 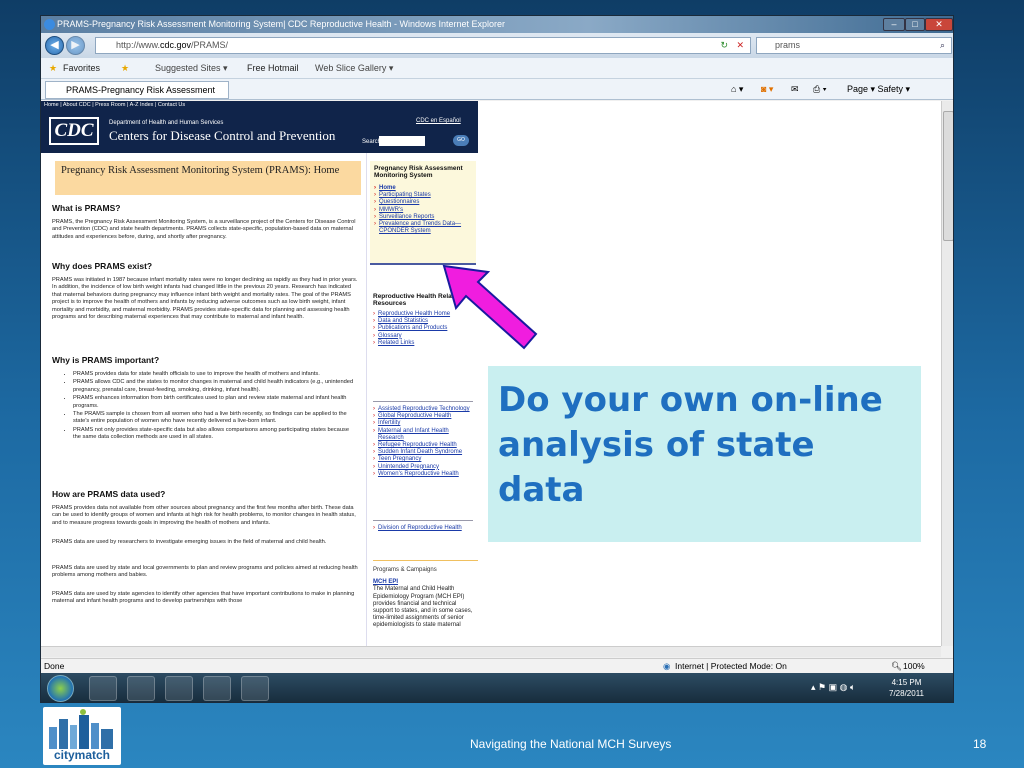 I want to click on callout-line-2: analysis of state, so click(x=656, y=445).